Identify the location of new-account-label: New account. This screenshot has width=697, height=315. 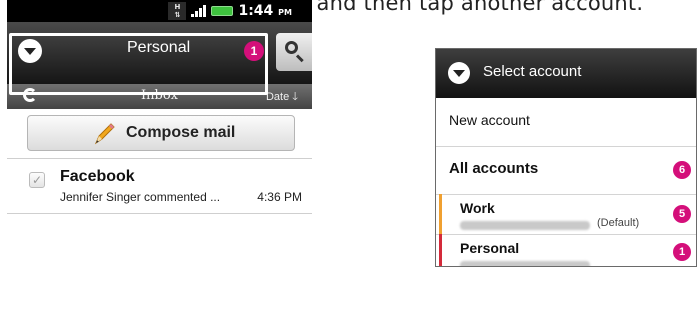
(489, 120).